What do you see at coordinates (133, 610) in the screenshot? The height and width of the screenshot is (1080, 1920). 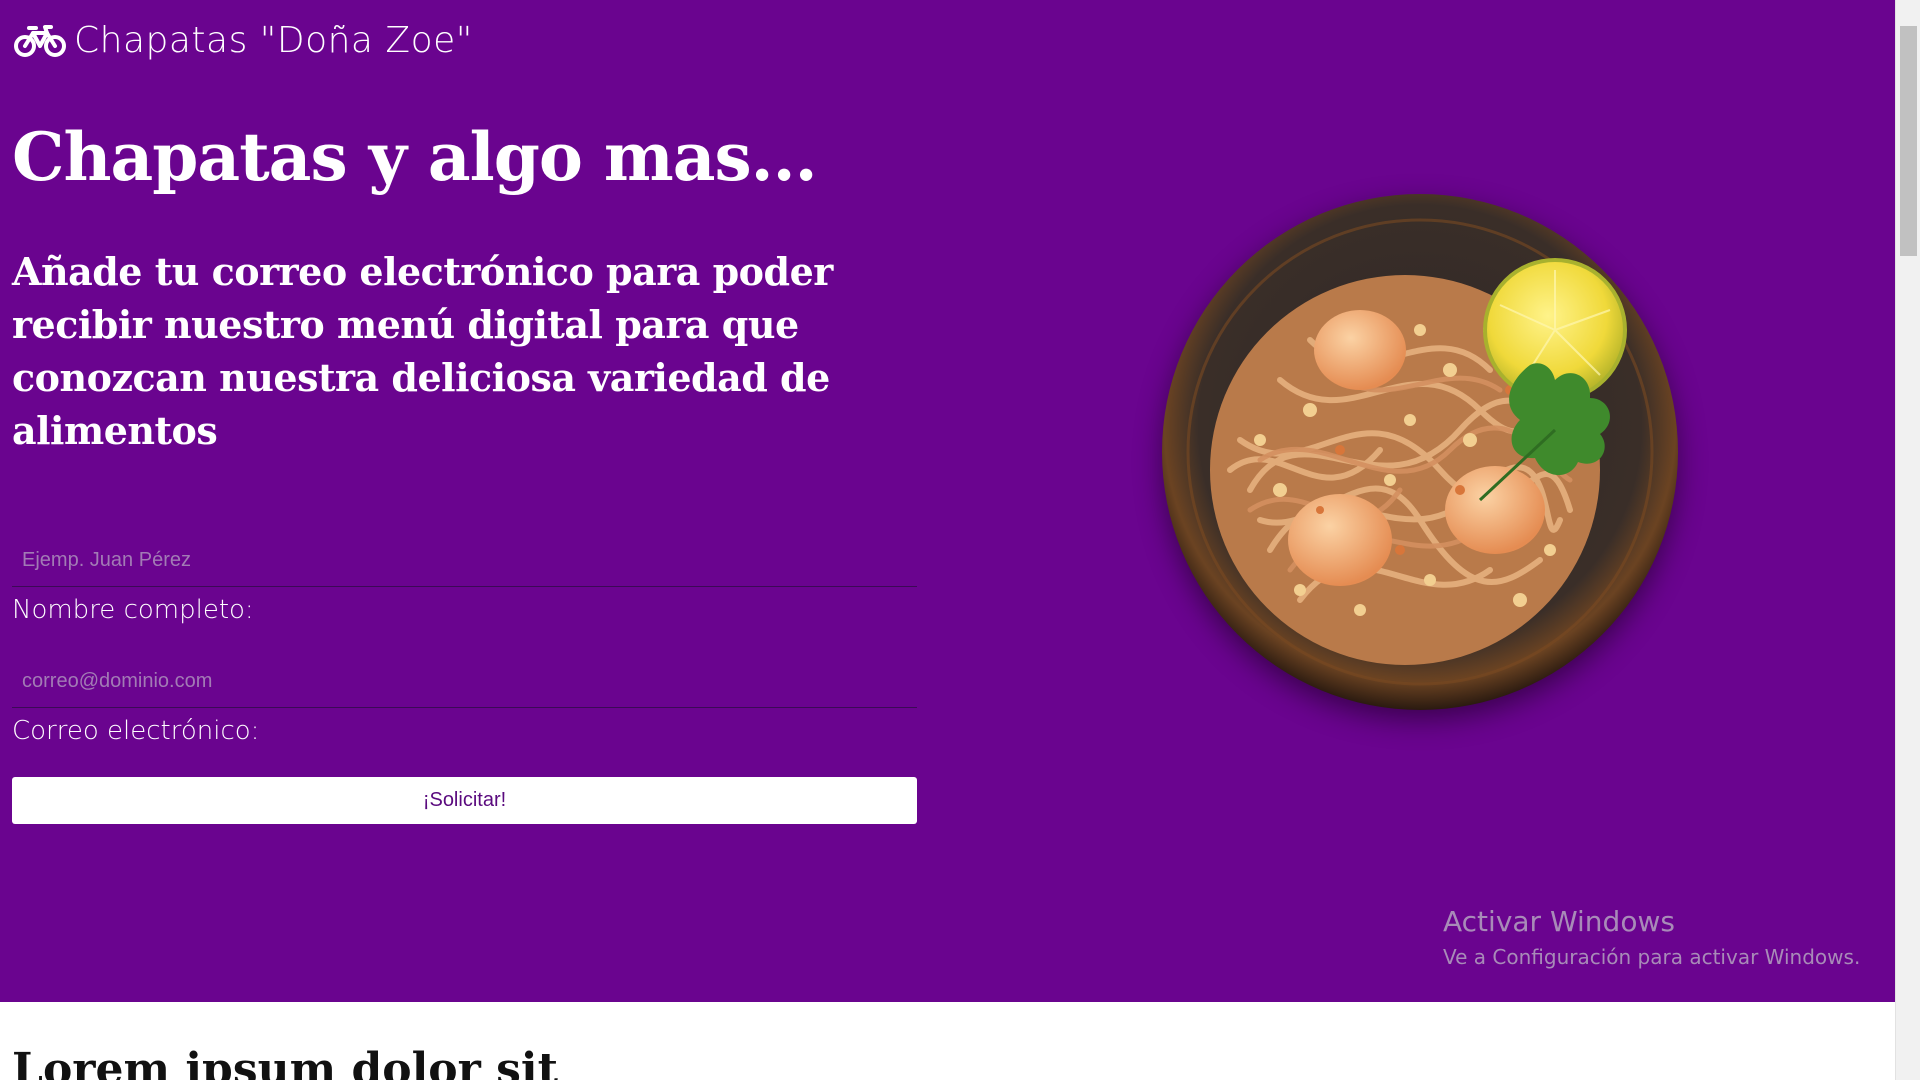 I see `full-name-label: Nombre completo:` at bounding box center [133, 610].